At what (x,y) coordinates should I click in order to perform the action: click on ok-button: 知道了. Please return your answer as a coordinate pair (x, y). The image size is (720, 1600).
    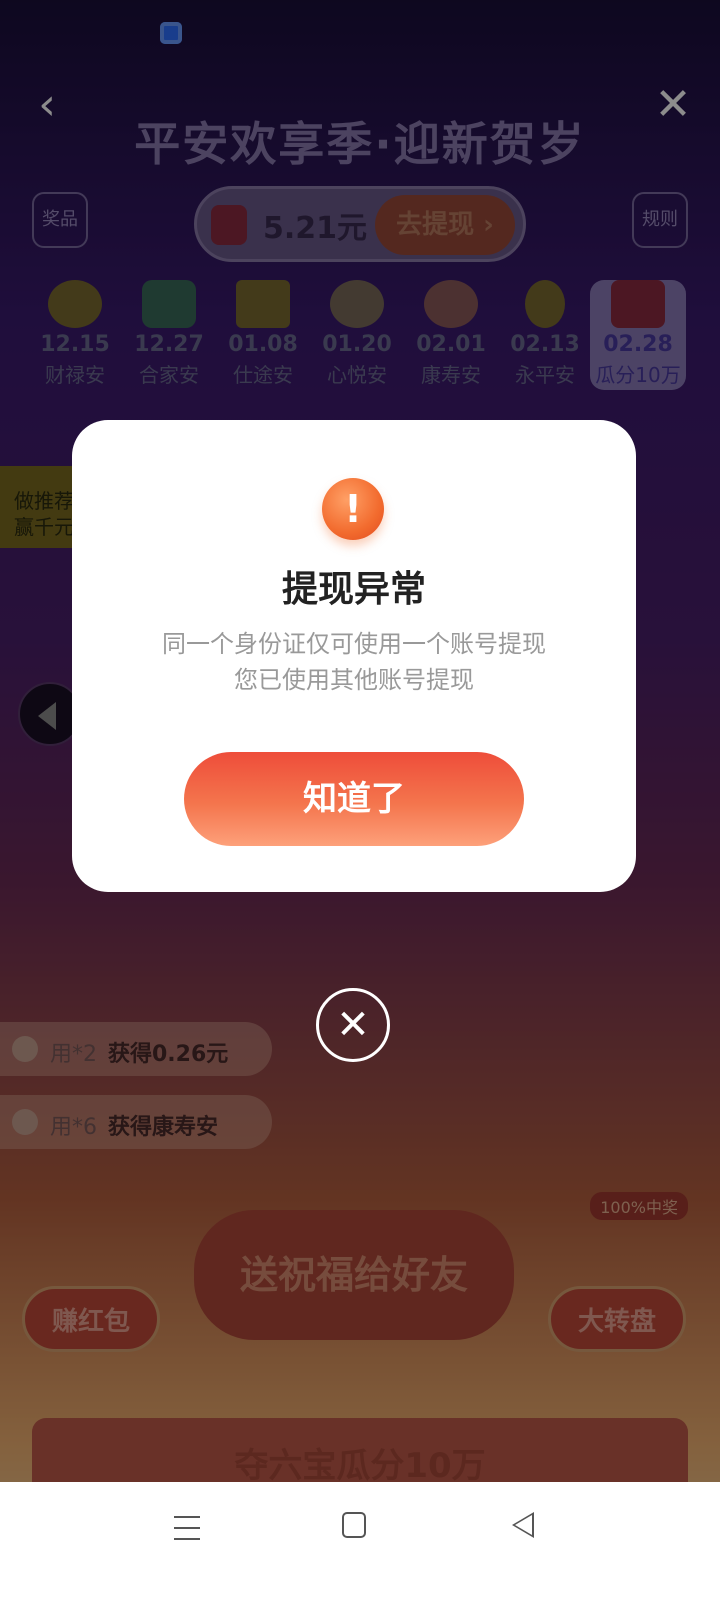
    Looking at the image, I should click on (354, 799).